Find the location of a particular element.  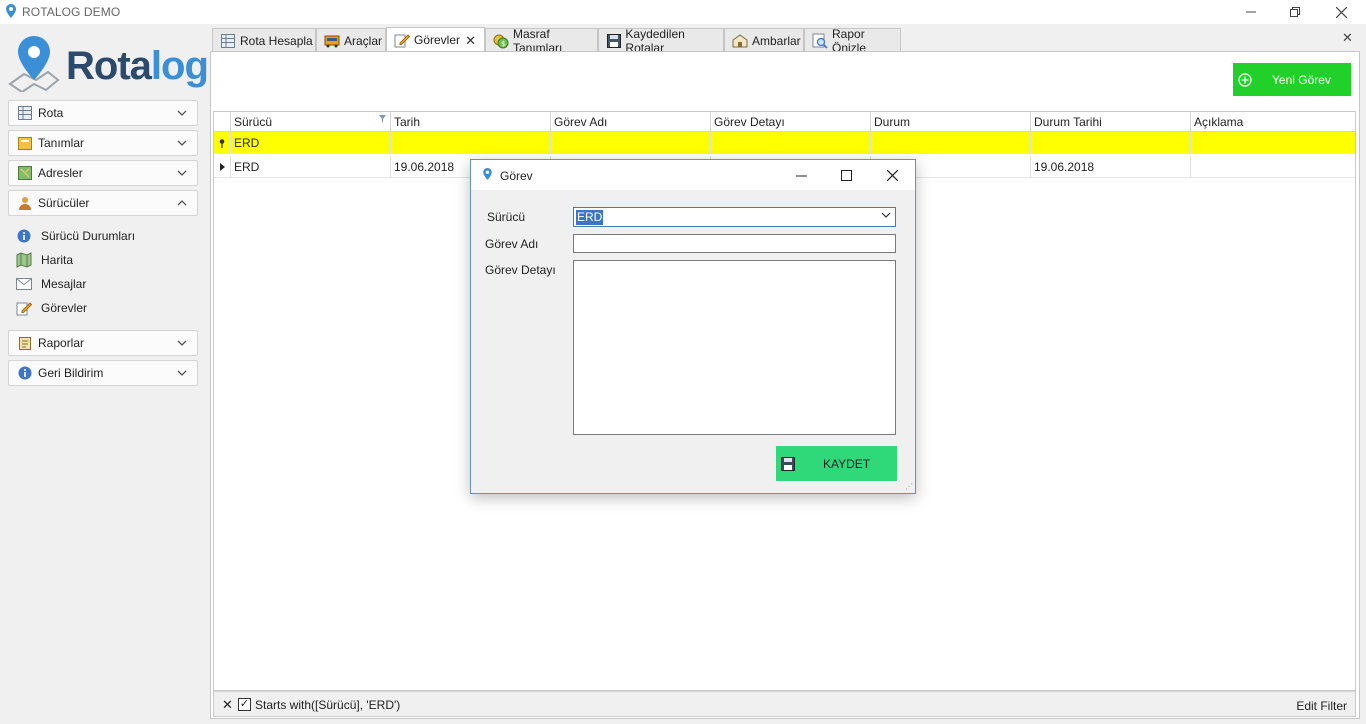

auto-filter-row: ERD is located at coordinates (784, 143).